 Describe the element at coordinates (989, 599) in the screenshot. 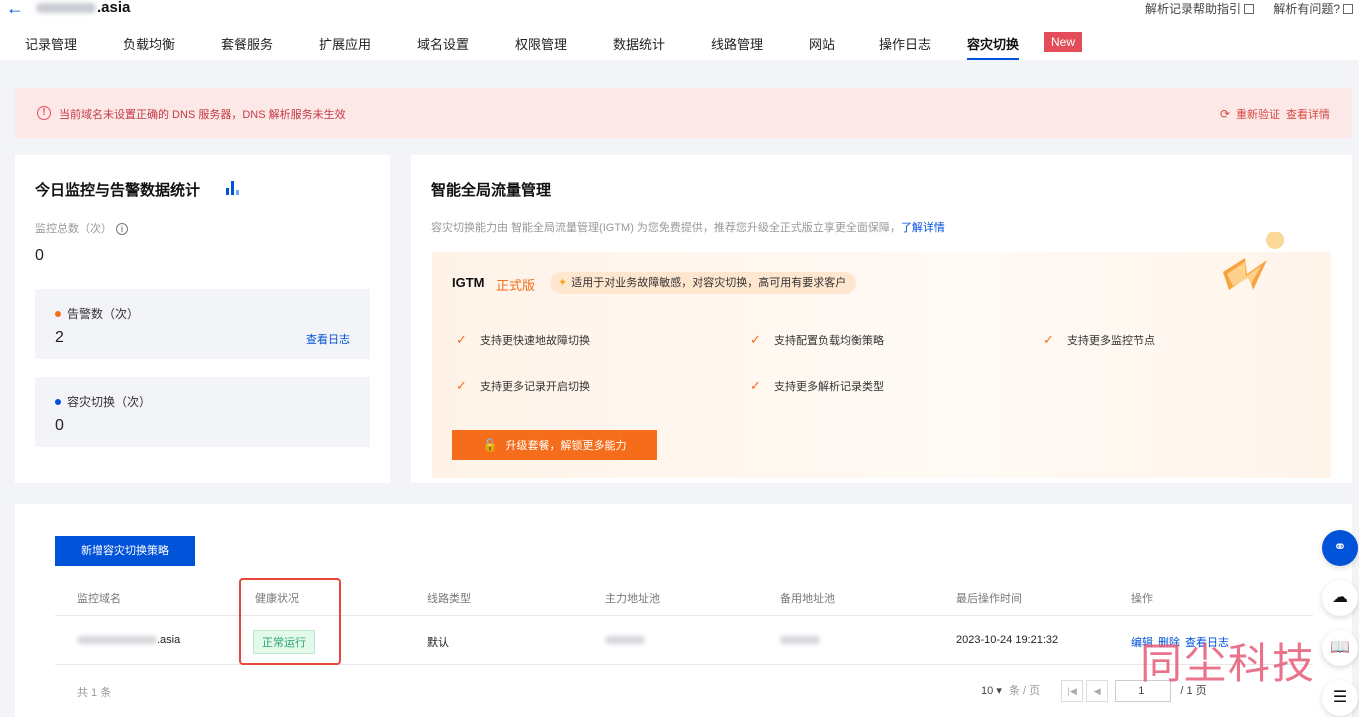

I see `column-header-last-op-time: 最后操作时间` at that location.